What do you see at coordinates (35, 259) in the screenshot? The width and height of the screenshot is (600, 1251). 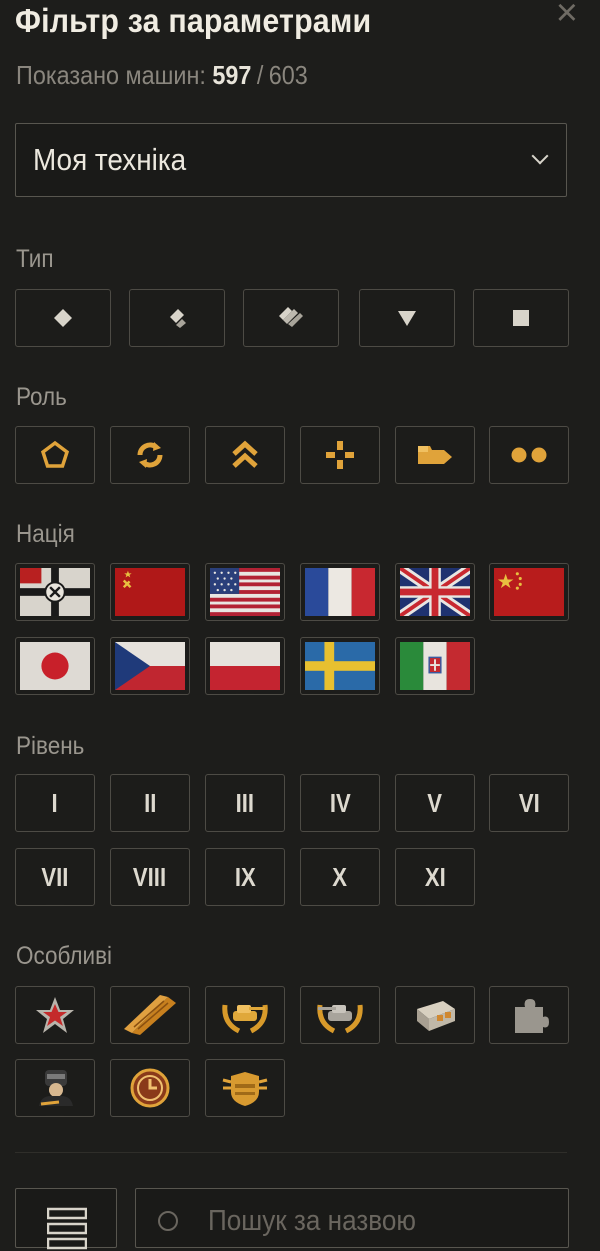 I see `section-label-type: Тип` at bounding box center [35, 259].